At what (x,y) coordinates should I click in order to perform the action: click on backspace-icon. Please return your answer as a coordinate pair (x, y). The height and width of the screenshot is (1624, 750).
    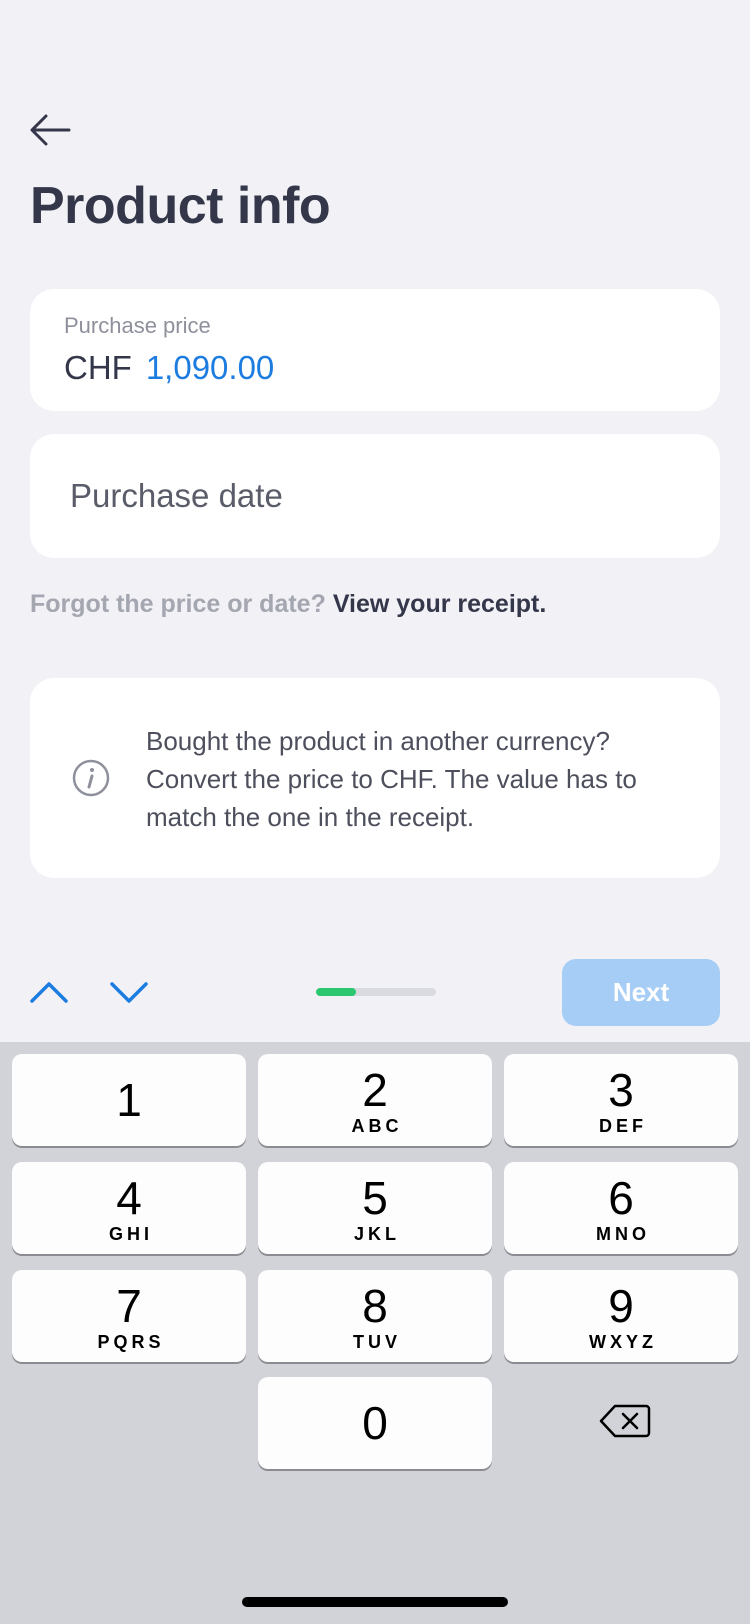
    Looking at the image, I should click on (625, 1421).